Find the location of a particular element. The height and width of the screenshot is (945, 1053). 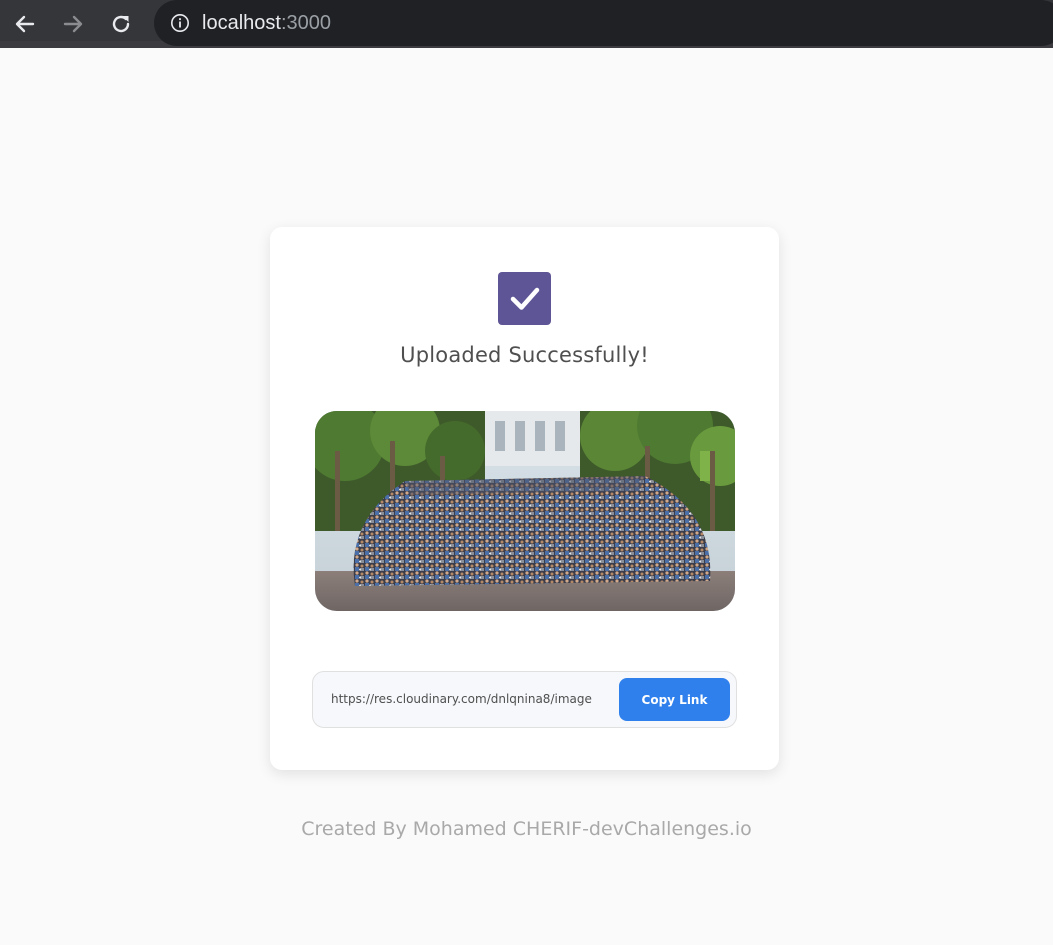

browser-toolbar: localhost:3000 is located at coordinates (526, 24).